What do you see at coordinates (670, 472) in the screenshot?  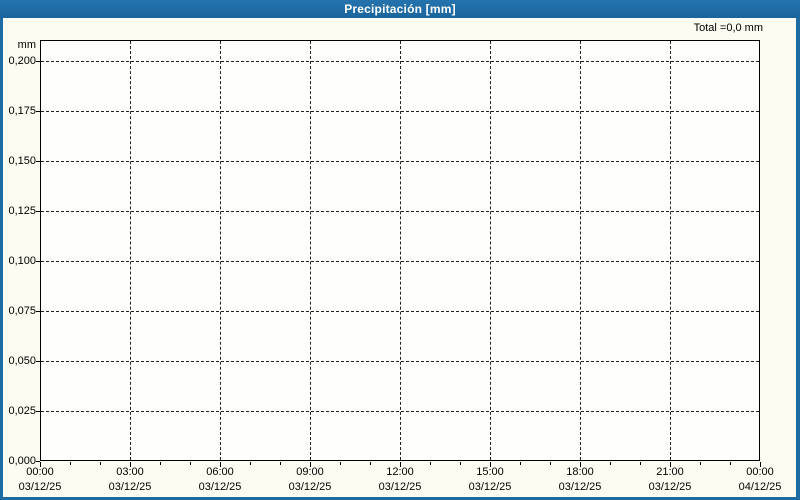 I see `x-time-label: 21:00` at bounding box center [670, 472].